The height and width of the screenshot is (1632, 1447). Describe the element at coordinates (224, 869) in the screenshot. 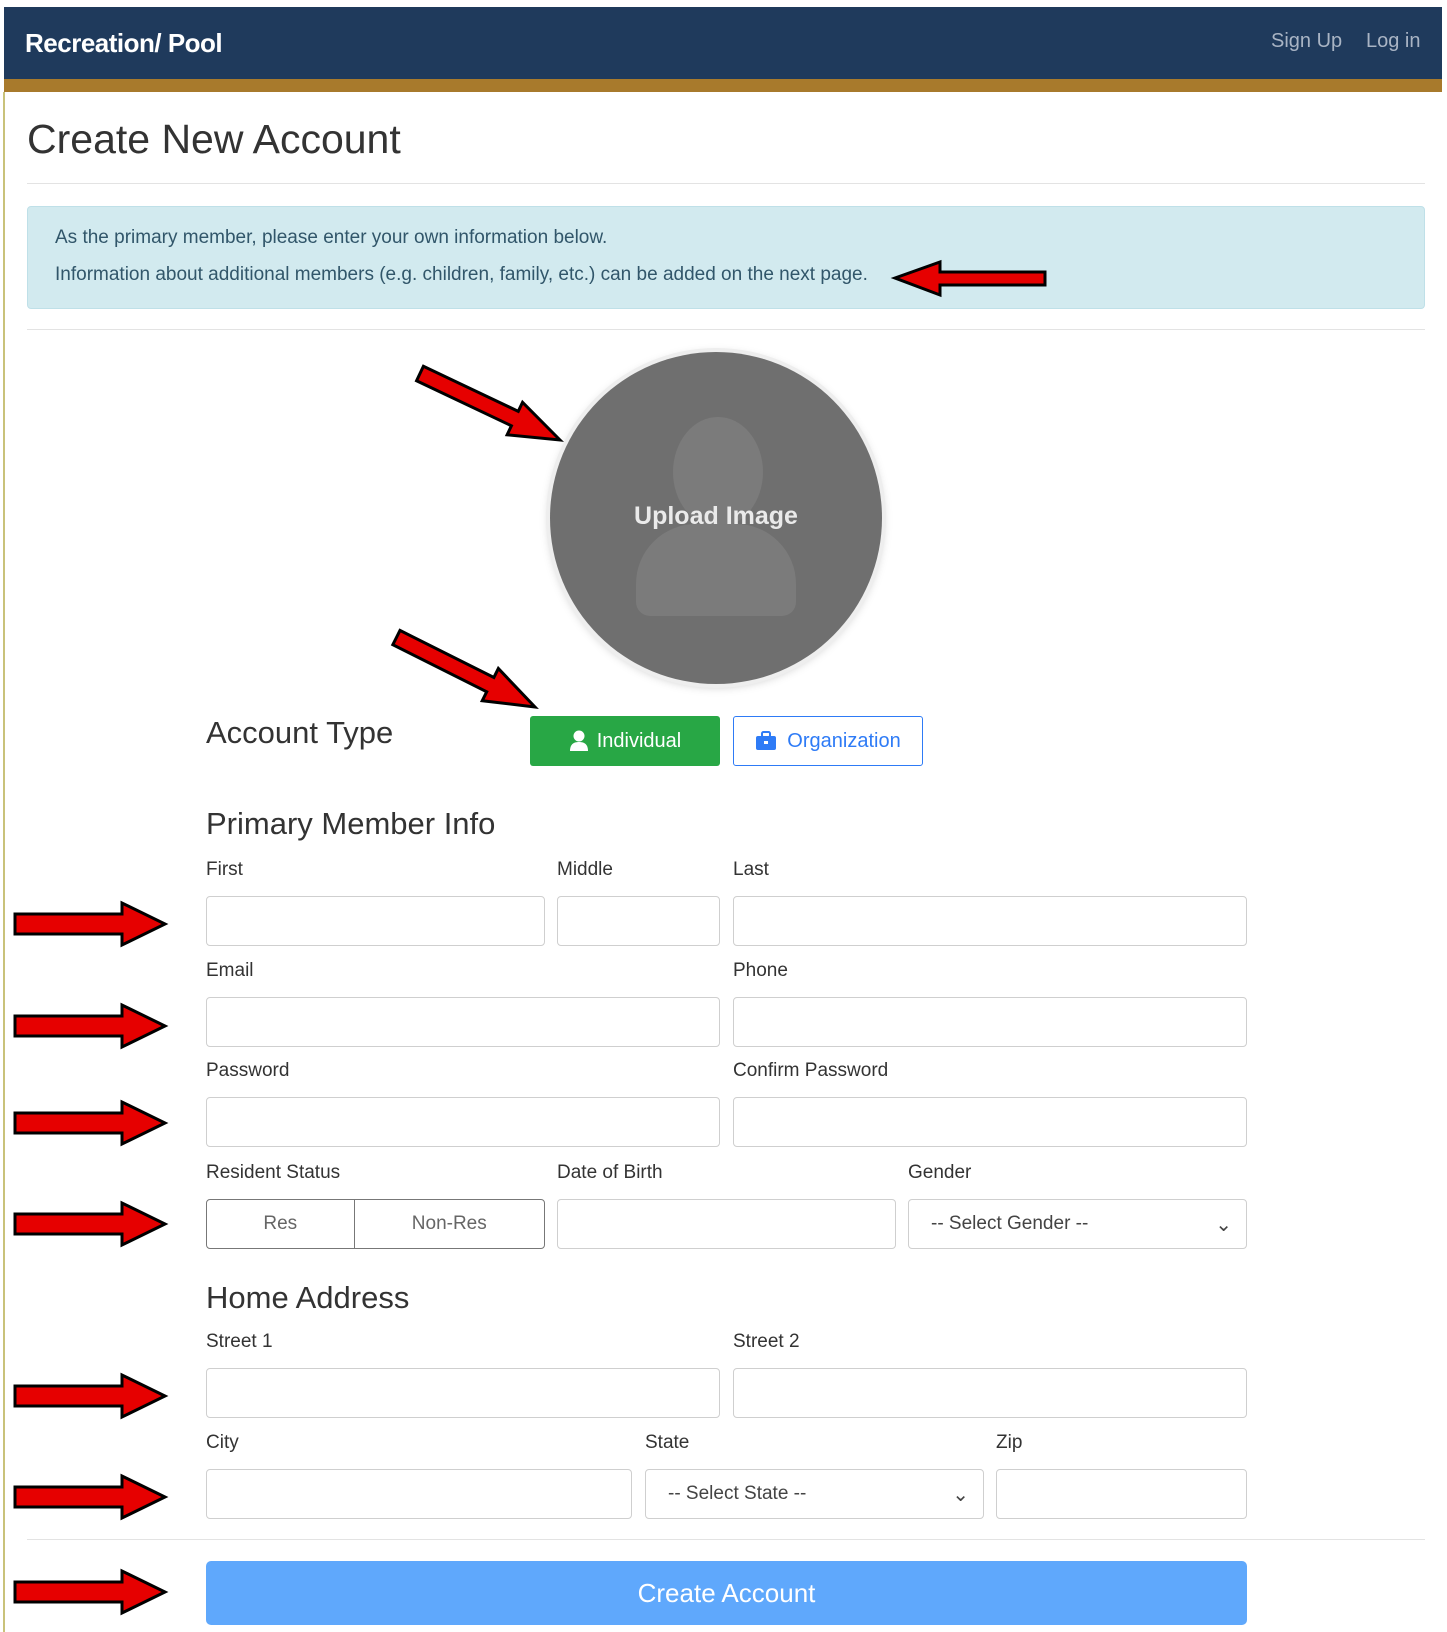

I see `first-name-label: First` at that location.